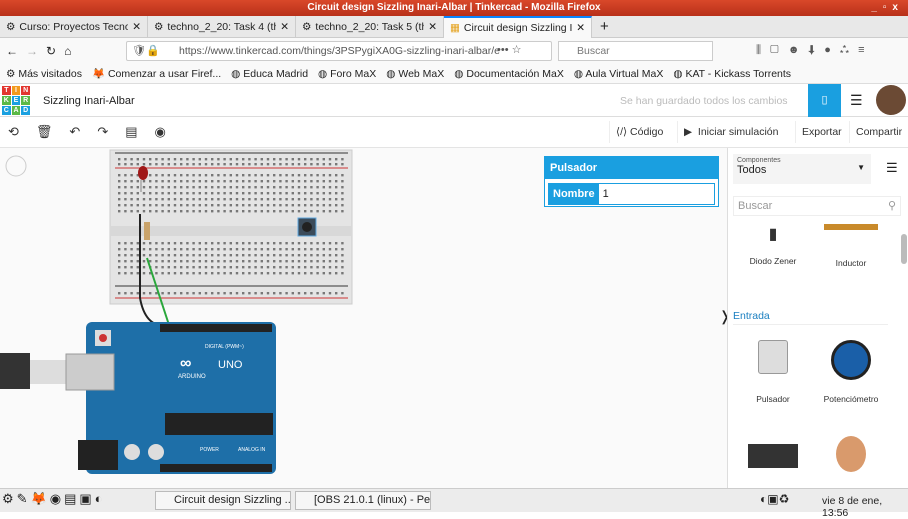 The image size is (908, 519). What do you see at coordinates (878, 132) in the screenshot?
I see `share-button: Compartir` at bounding box center [878, 132].